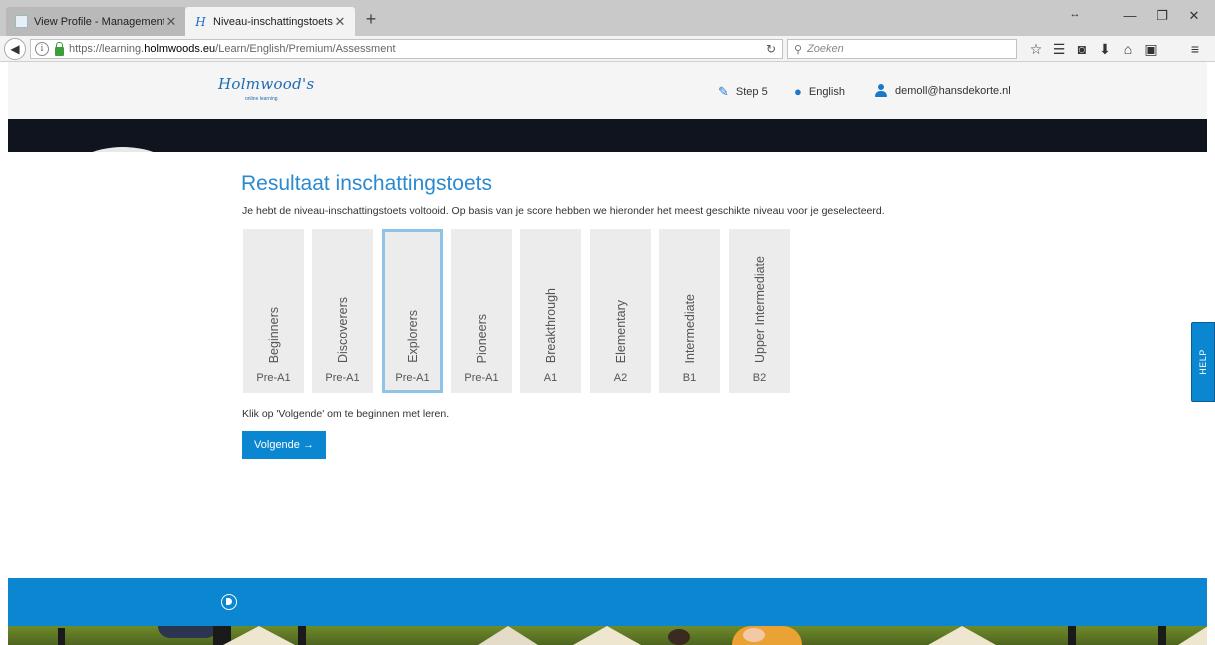  I want to click on lock-icon, so click(59, 48).